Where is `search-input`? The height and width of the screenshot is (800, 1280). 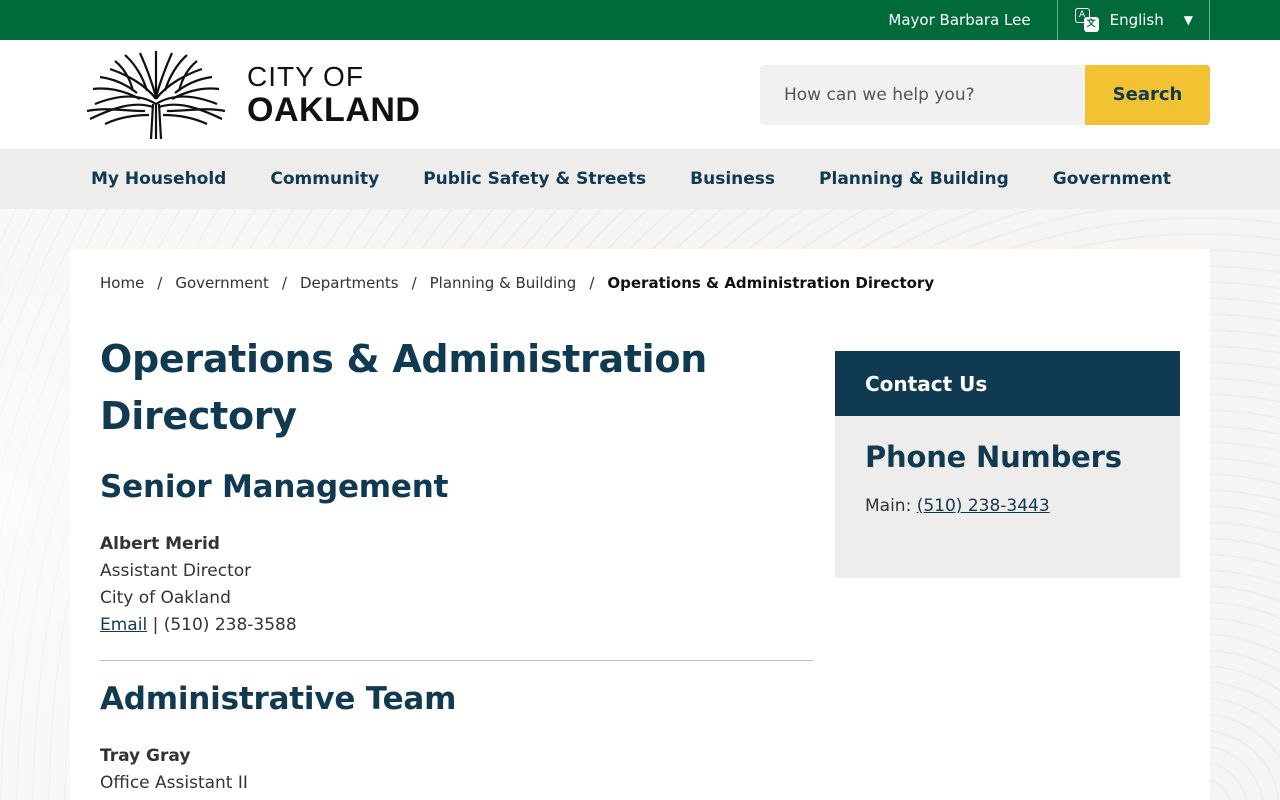 search-input is located at coordinates (922, 94).